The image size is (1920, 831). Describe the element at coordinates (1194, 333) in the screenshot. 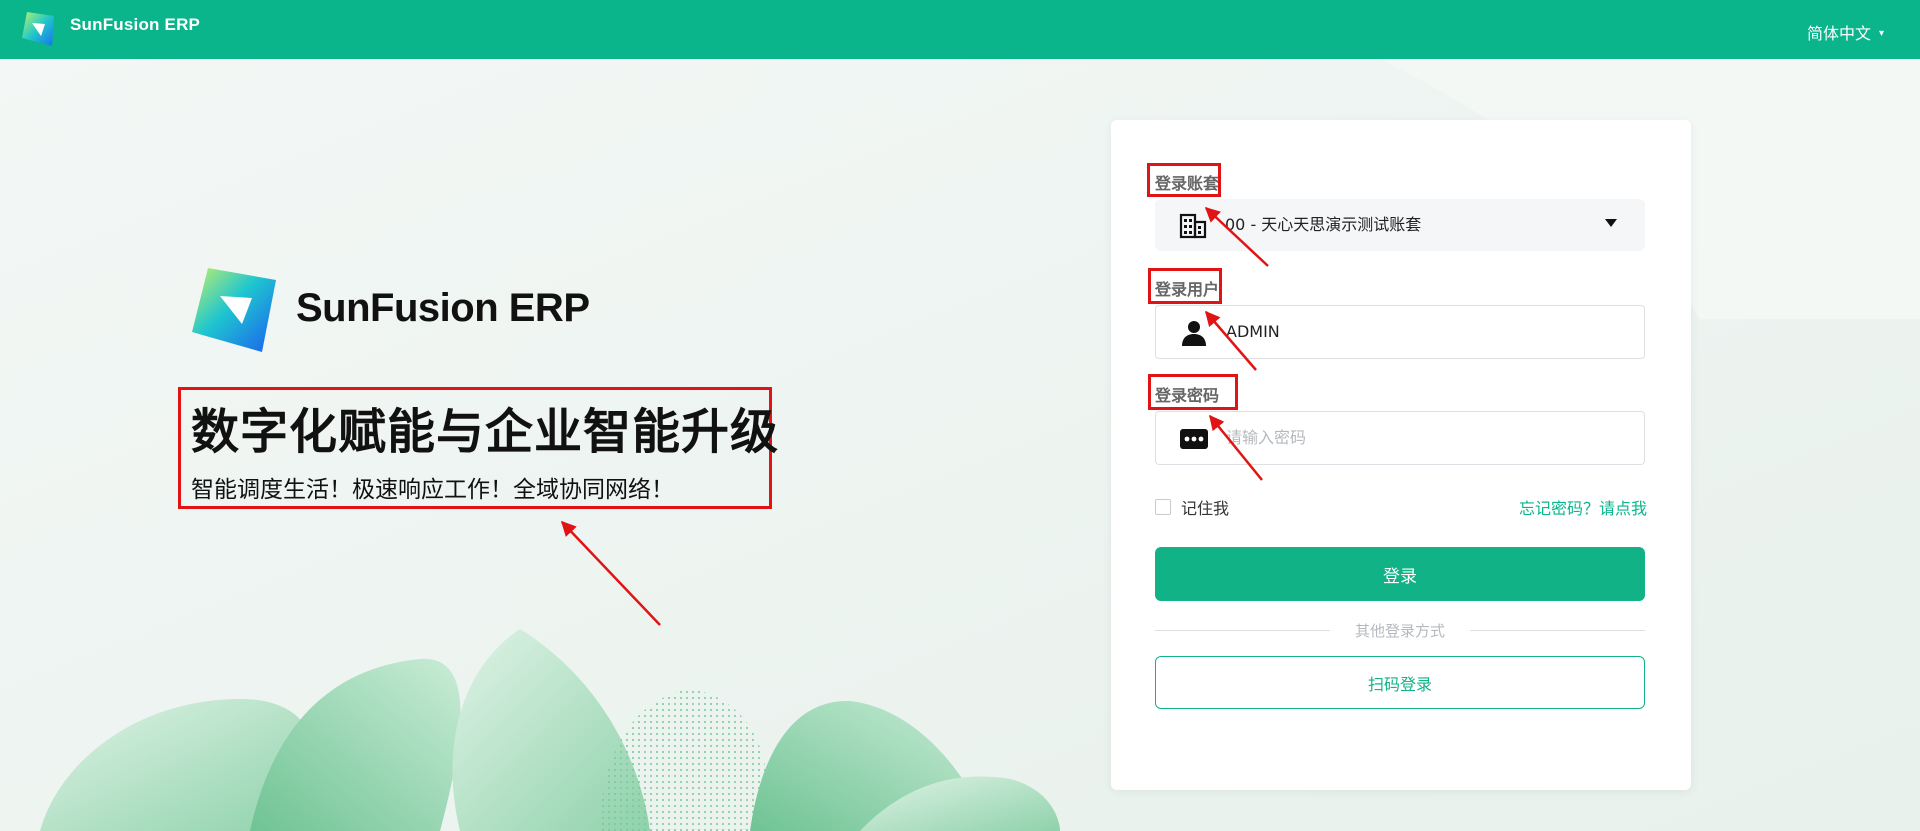

I see `user-icon` at that location.